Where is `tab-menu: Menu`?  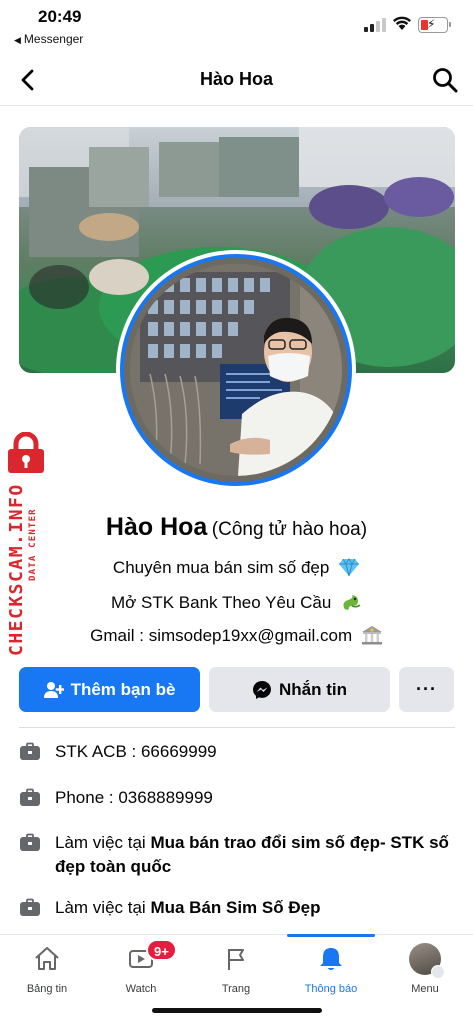 tab-menu: Menu is located at coordinates (425, 970).